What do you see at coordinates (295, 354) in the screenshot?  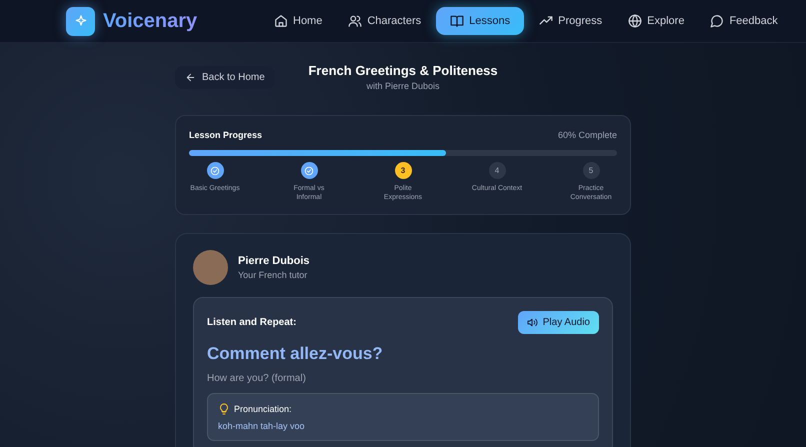 I see `french-phrase: Comment allez-vous?` at bounding box center [295, 354].